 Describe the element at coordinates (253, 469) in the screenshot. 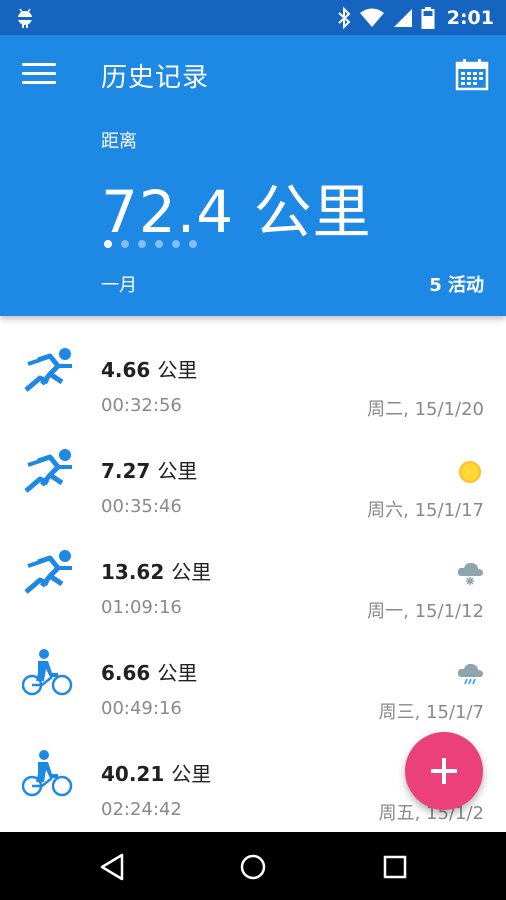

I see `list-item: 7.27 公里 00:35:46 周六, 15/1/17` at that location.